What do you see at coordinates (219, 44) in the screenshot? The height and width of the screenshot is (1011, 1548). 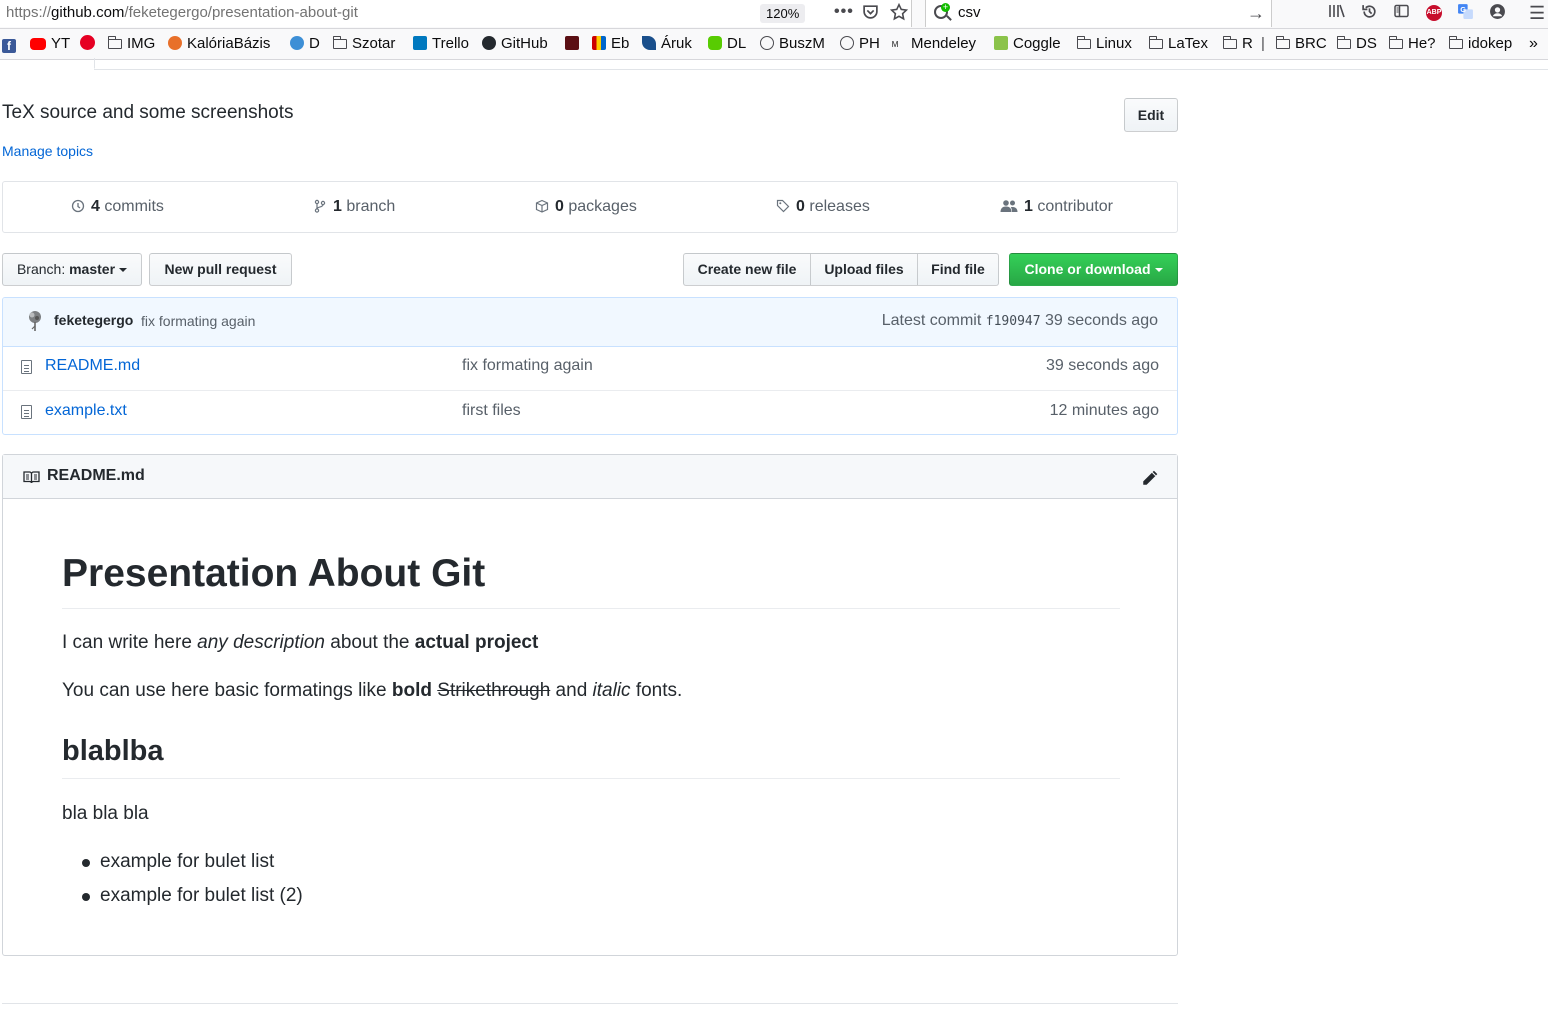 I see `bookmark-kaloriabazis: KalóriaBázis` at bounding box center [219, 44].